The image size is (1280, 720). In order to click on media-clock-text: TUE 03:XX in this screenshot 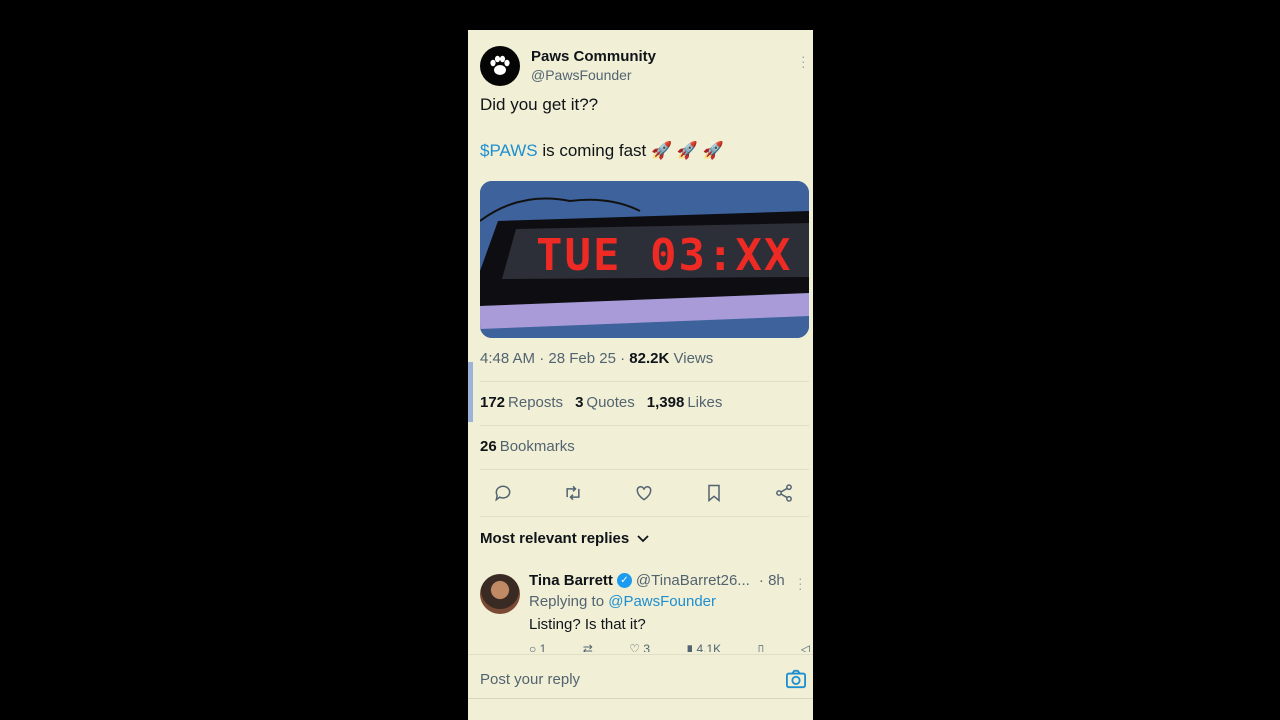, I will do `click(664, 255)`.